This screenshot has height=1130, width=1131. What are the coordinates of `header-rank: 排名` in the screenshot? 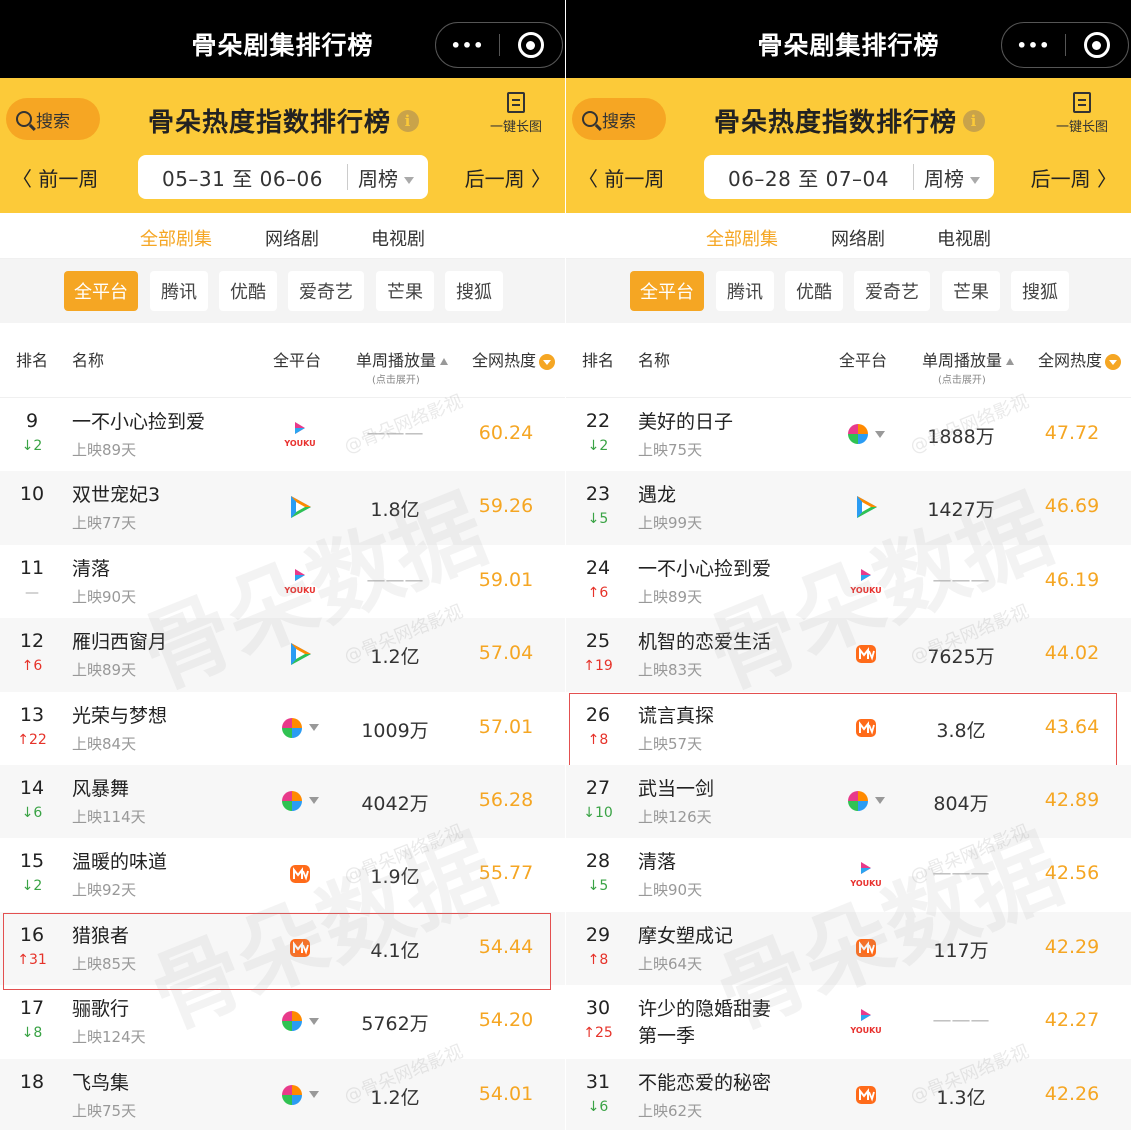 It's located at (598, 360).